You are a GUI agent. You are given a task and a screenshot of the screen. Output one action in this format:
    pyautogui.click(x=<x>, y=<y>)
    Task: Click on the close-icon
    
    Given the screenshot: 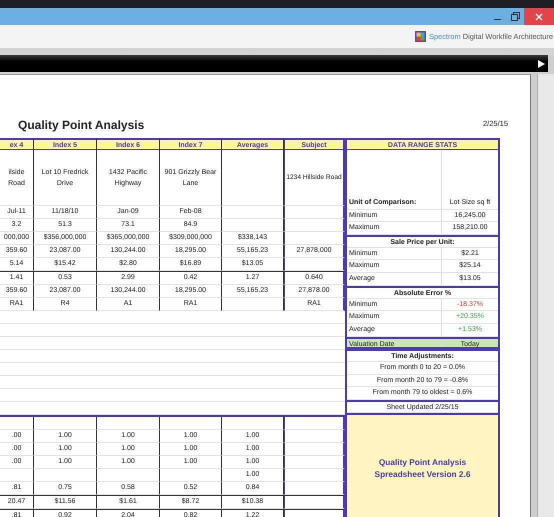 What is the action you would take?
    pyautogui.click(x=539, y=16)
    